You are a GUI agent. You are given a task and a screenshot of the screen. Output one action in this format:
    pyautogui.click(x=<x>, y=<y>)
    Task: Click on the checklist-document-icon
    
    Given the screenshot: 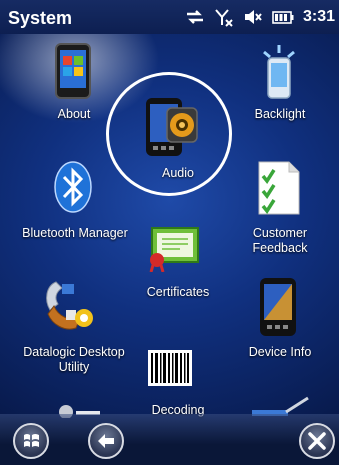 What is the action you would take?
    pyautogui.click(x=279, y=188)
    